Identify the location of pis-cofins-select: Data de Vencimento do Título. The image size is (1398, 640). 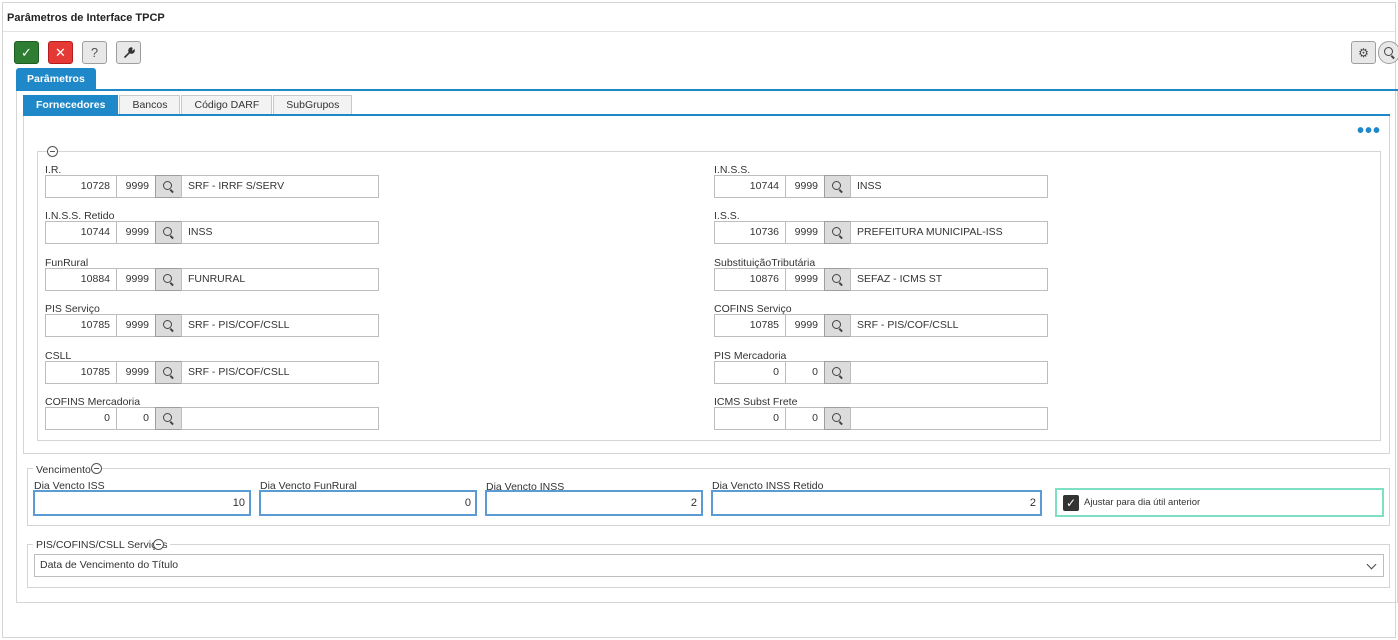
(709, 565).